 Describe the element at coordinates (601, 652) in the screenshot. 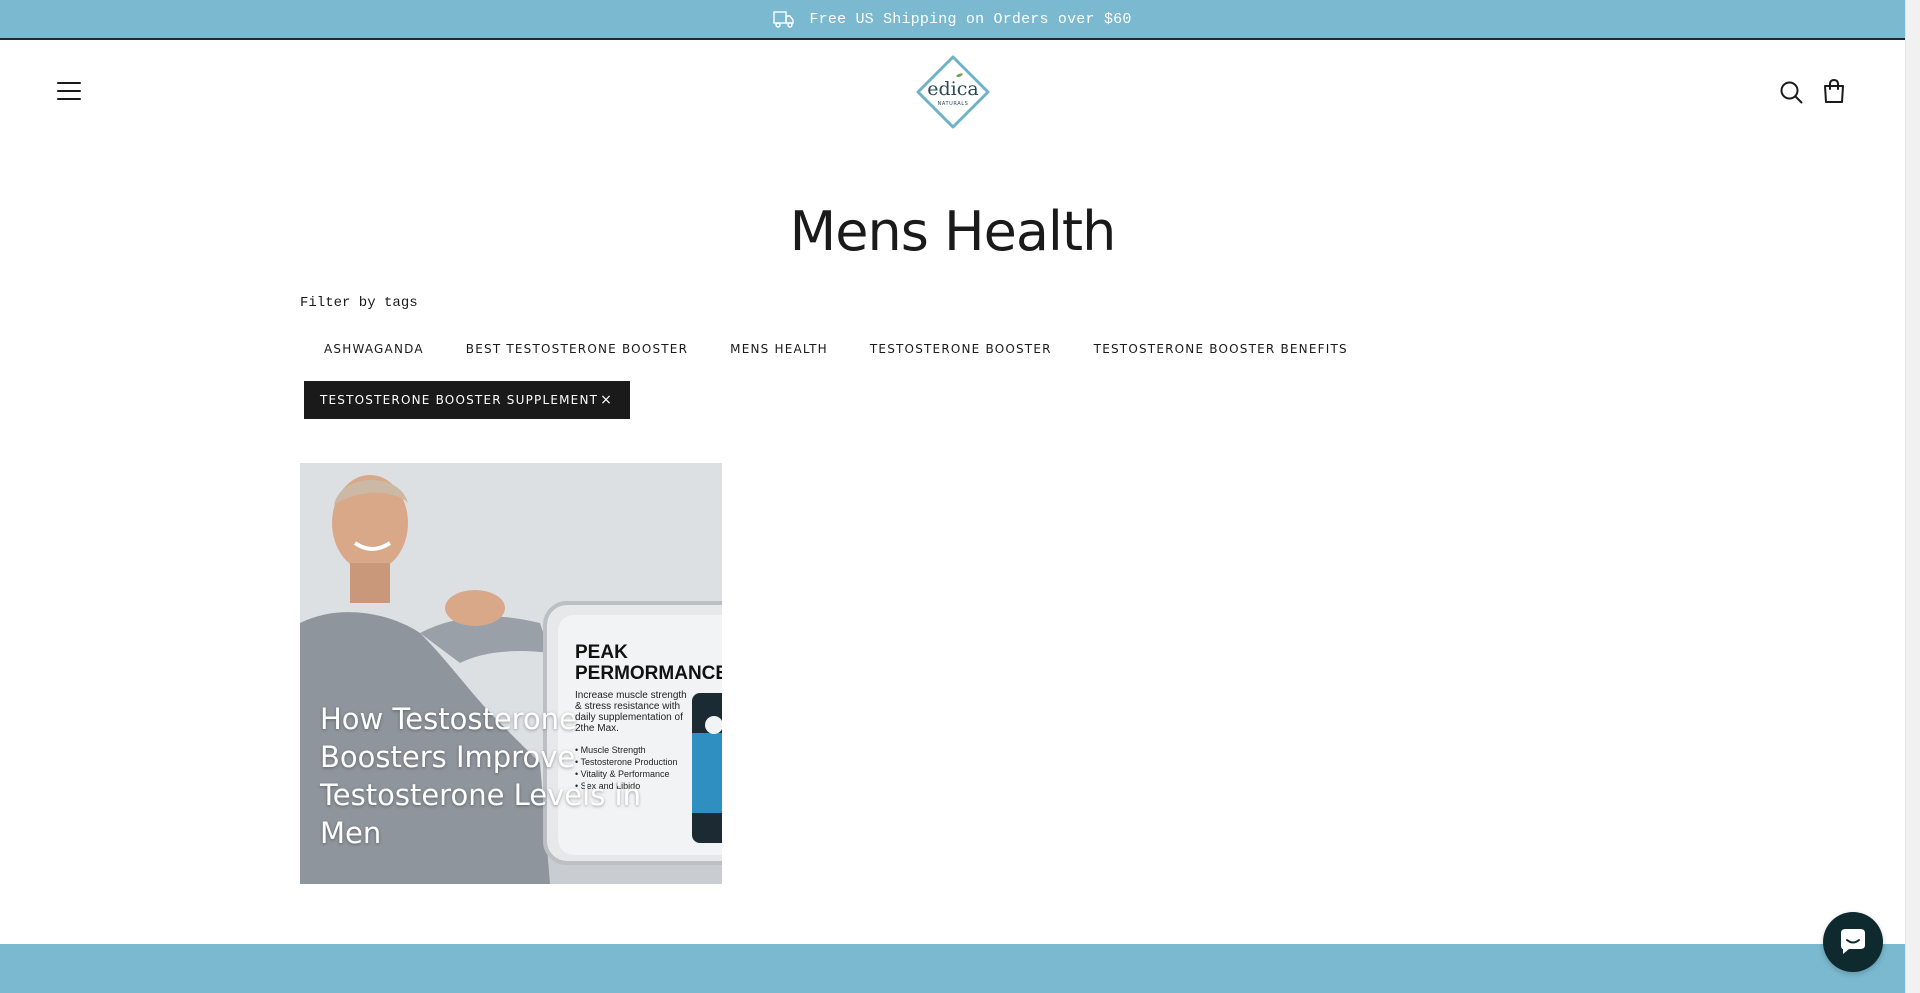

I see `box-headline-line1: PEAK` at that location.